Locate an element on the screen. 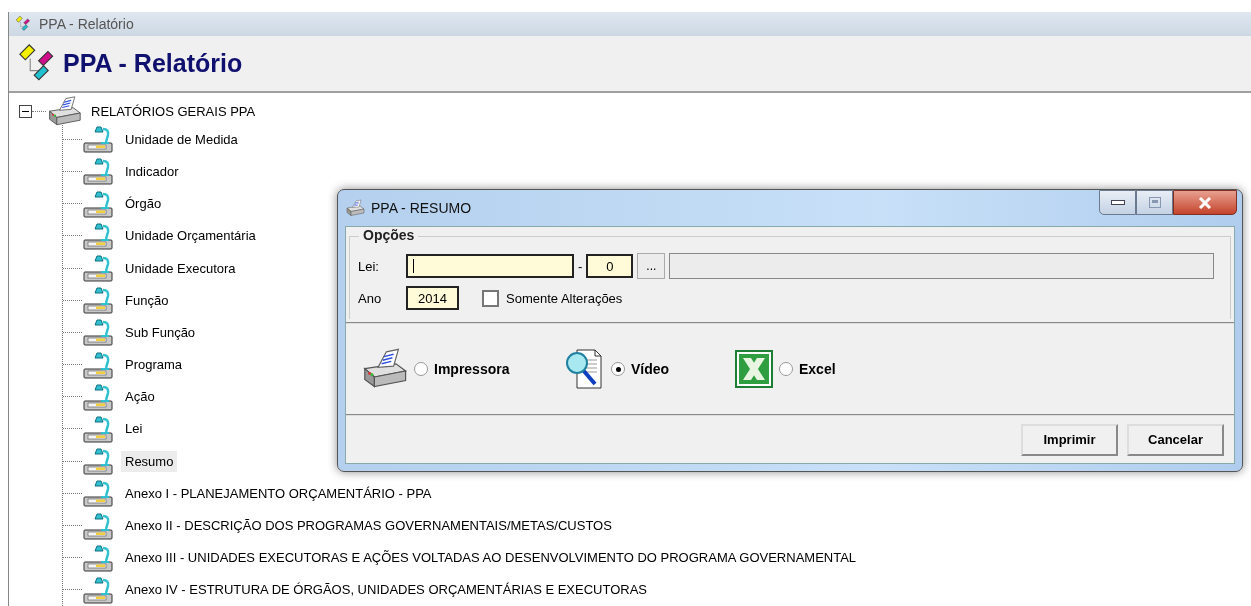 The height and width of the screenshot is (606, 1251). group-title: Opções is located at coordinates (389, 235).